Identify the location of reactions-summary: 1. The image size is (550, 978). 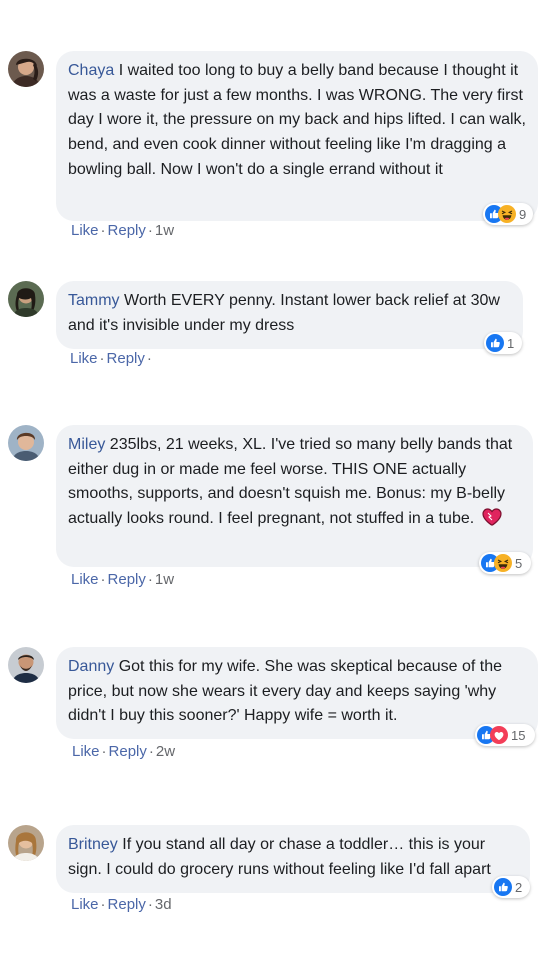
(503, 343).